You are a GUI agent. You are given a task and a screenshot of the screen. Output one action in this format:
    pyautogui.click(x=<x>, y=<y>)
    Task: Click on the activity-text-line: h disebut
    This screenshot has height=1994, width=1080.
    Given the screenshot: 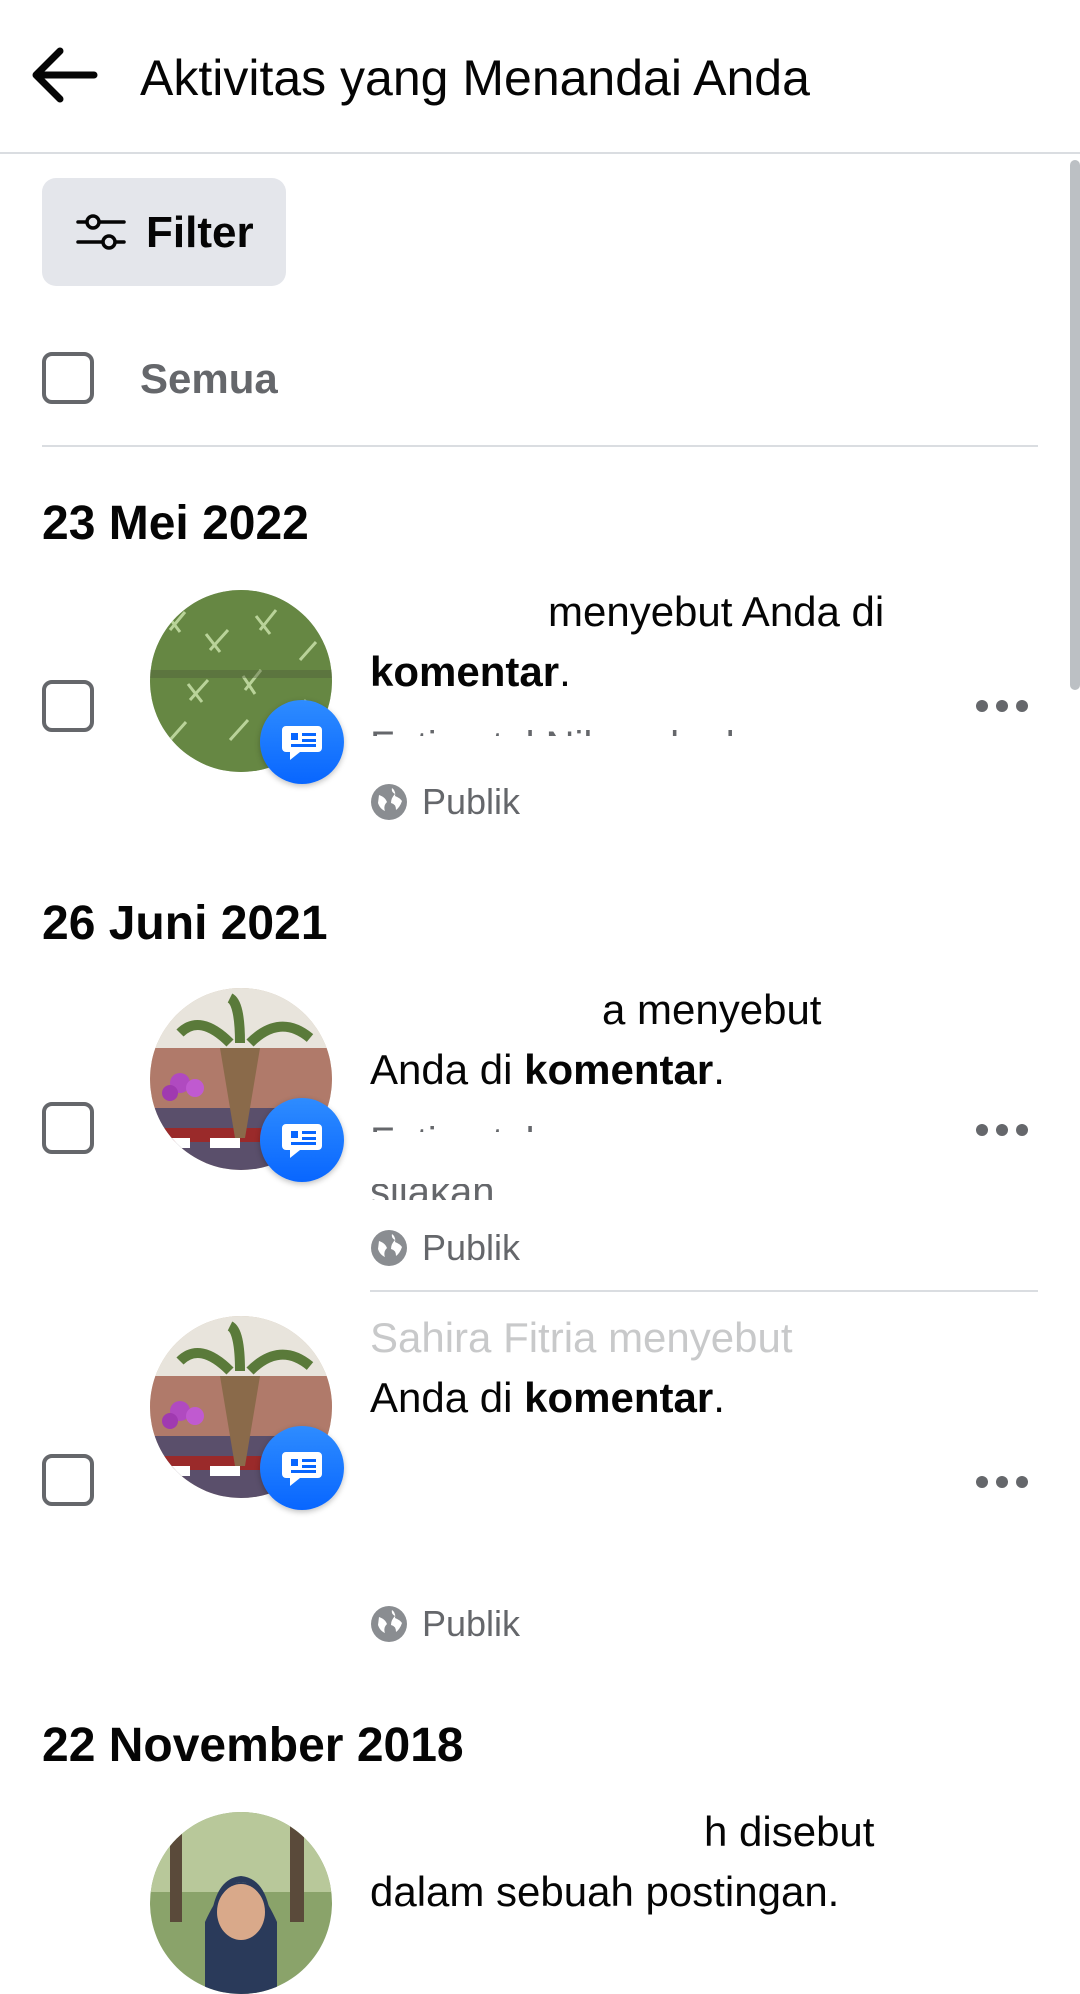 What is the action you would take?
    pyautogui.click(x=789, y=1831)
    